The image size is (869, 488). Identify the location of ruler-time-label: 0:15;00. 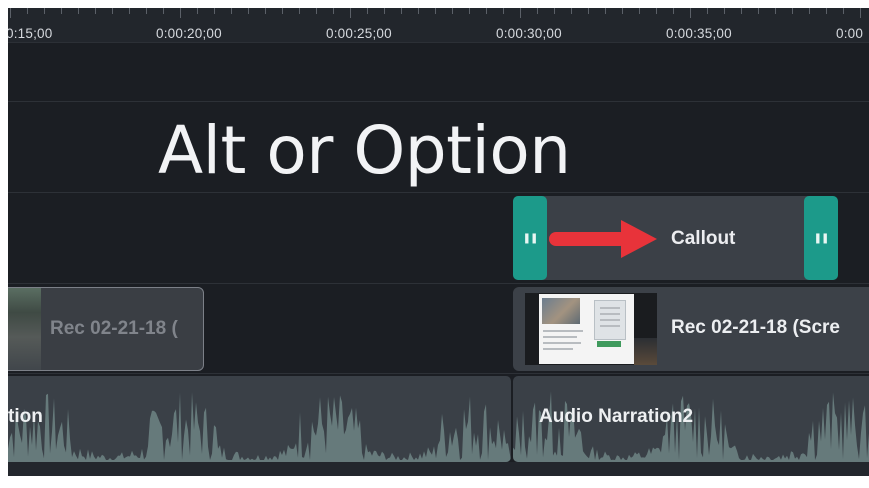
(30, 33).